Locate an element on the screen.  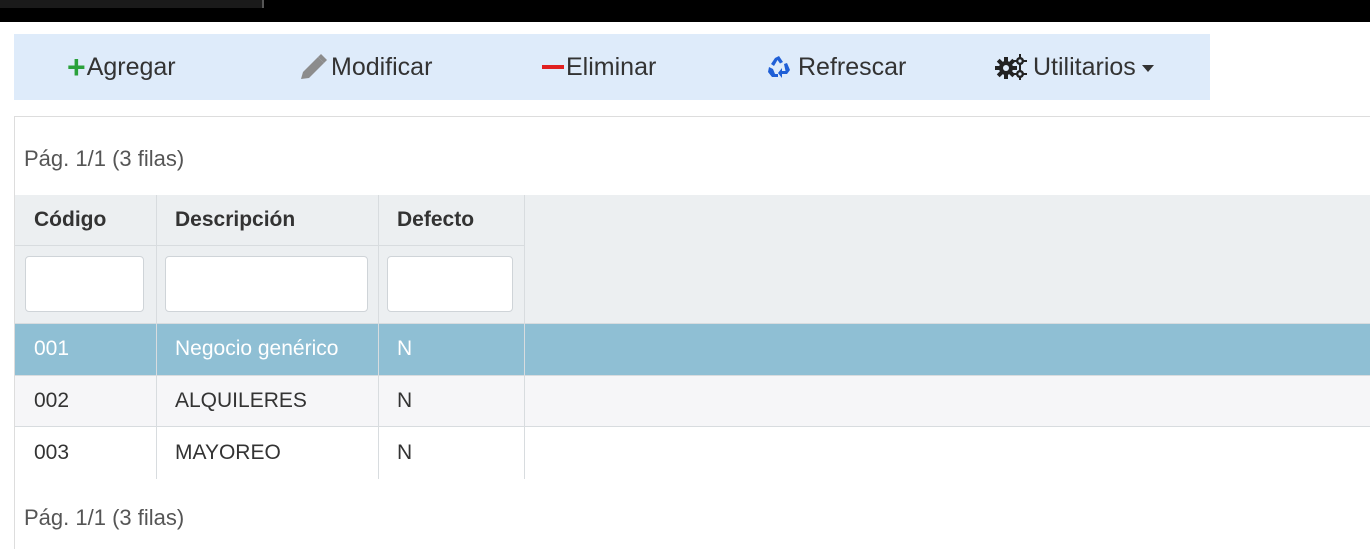
filter-defecto-input is located at coordinates (450, 284).